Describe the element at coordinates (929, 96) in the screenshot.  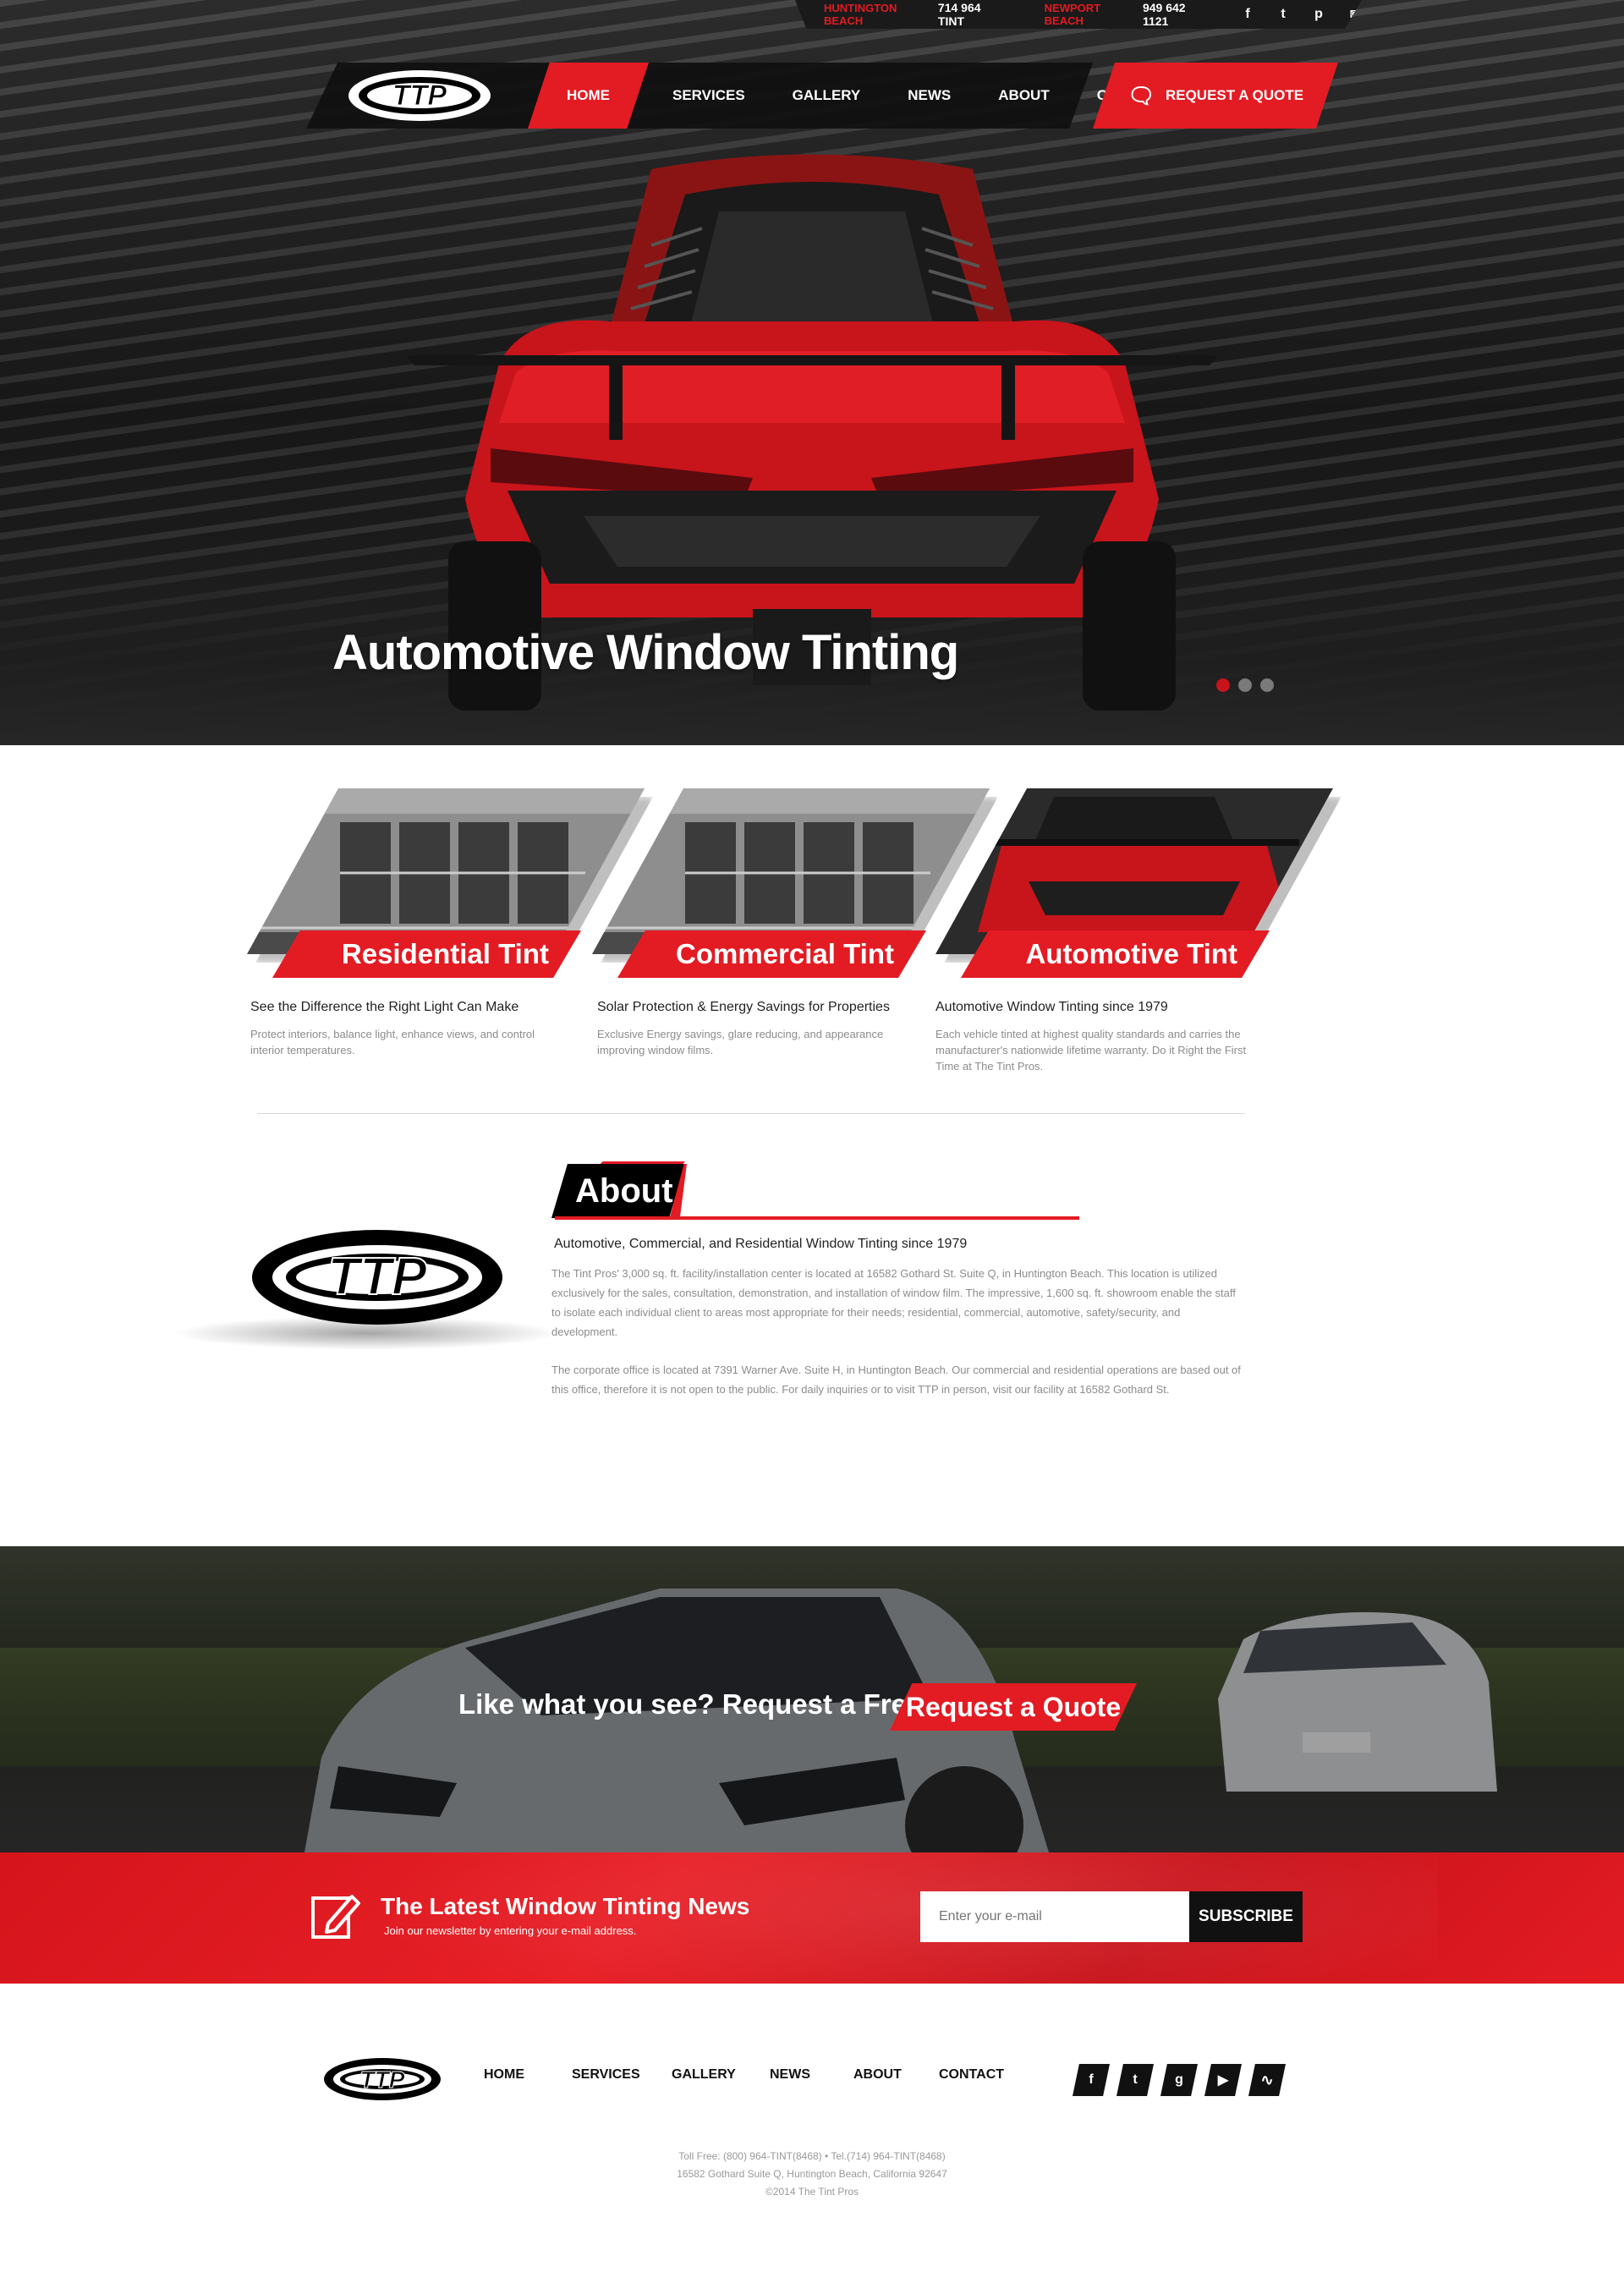
I see `nav-news: NEWS` at that location.